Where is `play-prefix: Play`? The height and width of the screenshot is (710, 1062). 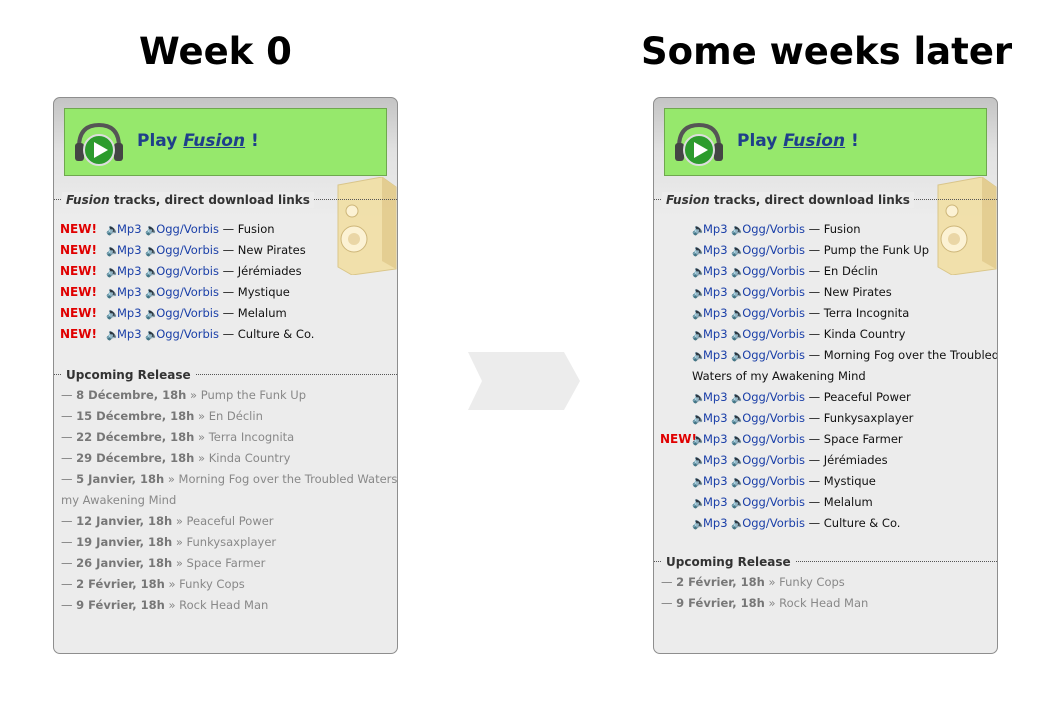
play-prefix: Play is located at coordinates (160, 141).